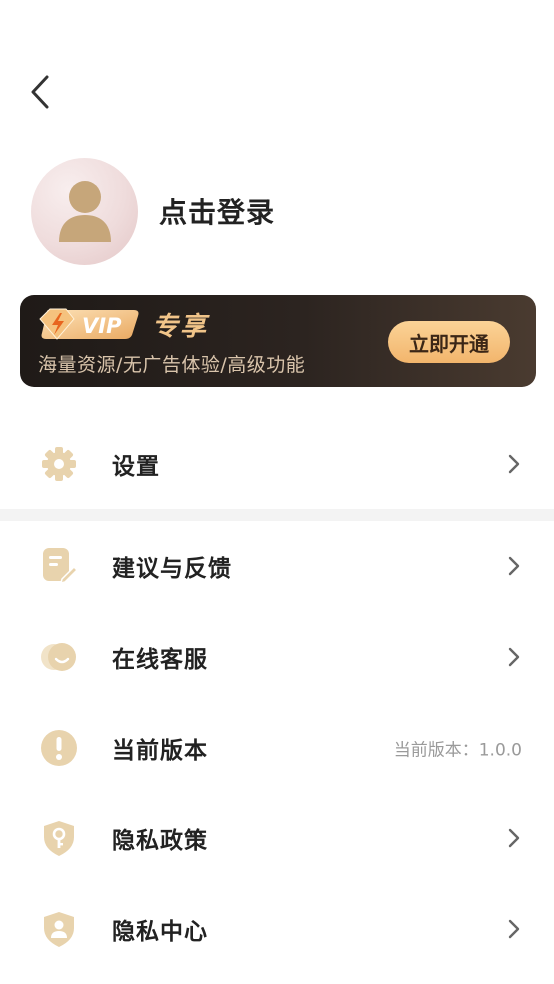 The height and width of the screenshot is (984, 554). What do you see at coordinates (59, 657) in the screenshot?
I see `chat-bubble-icon` at bounding box center [59, 657].